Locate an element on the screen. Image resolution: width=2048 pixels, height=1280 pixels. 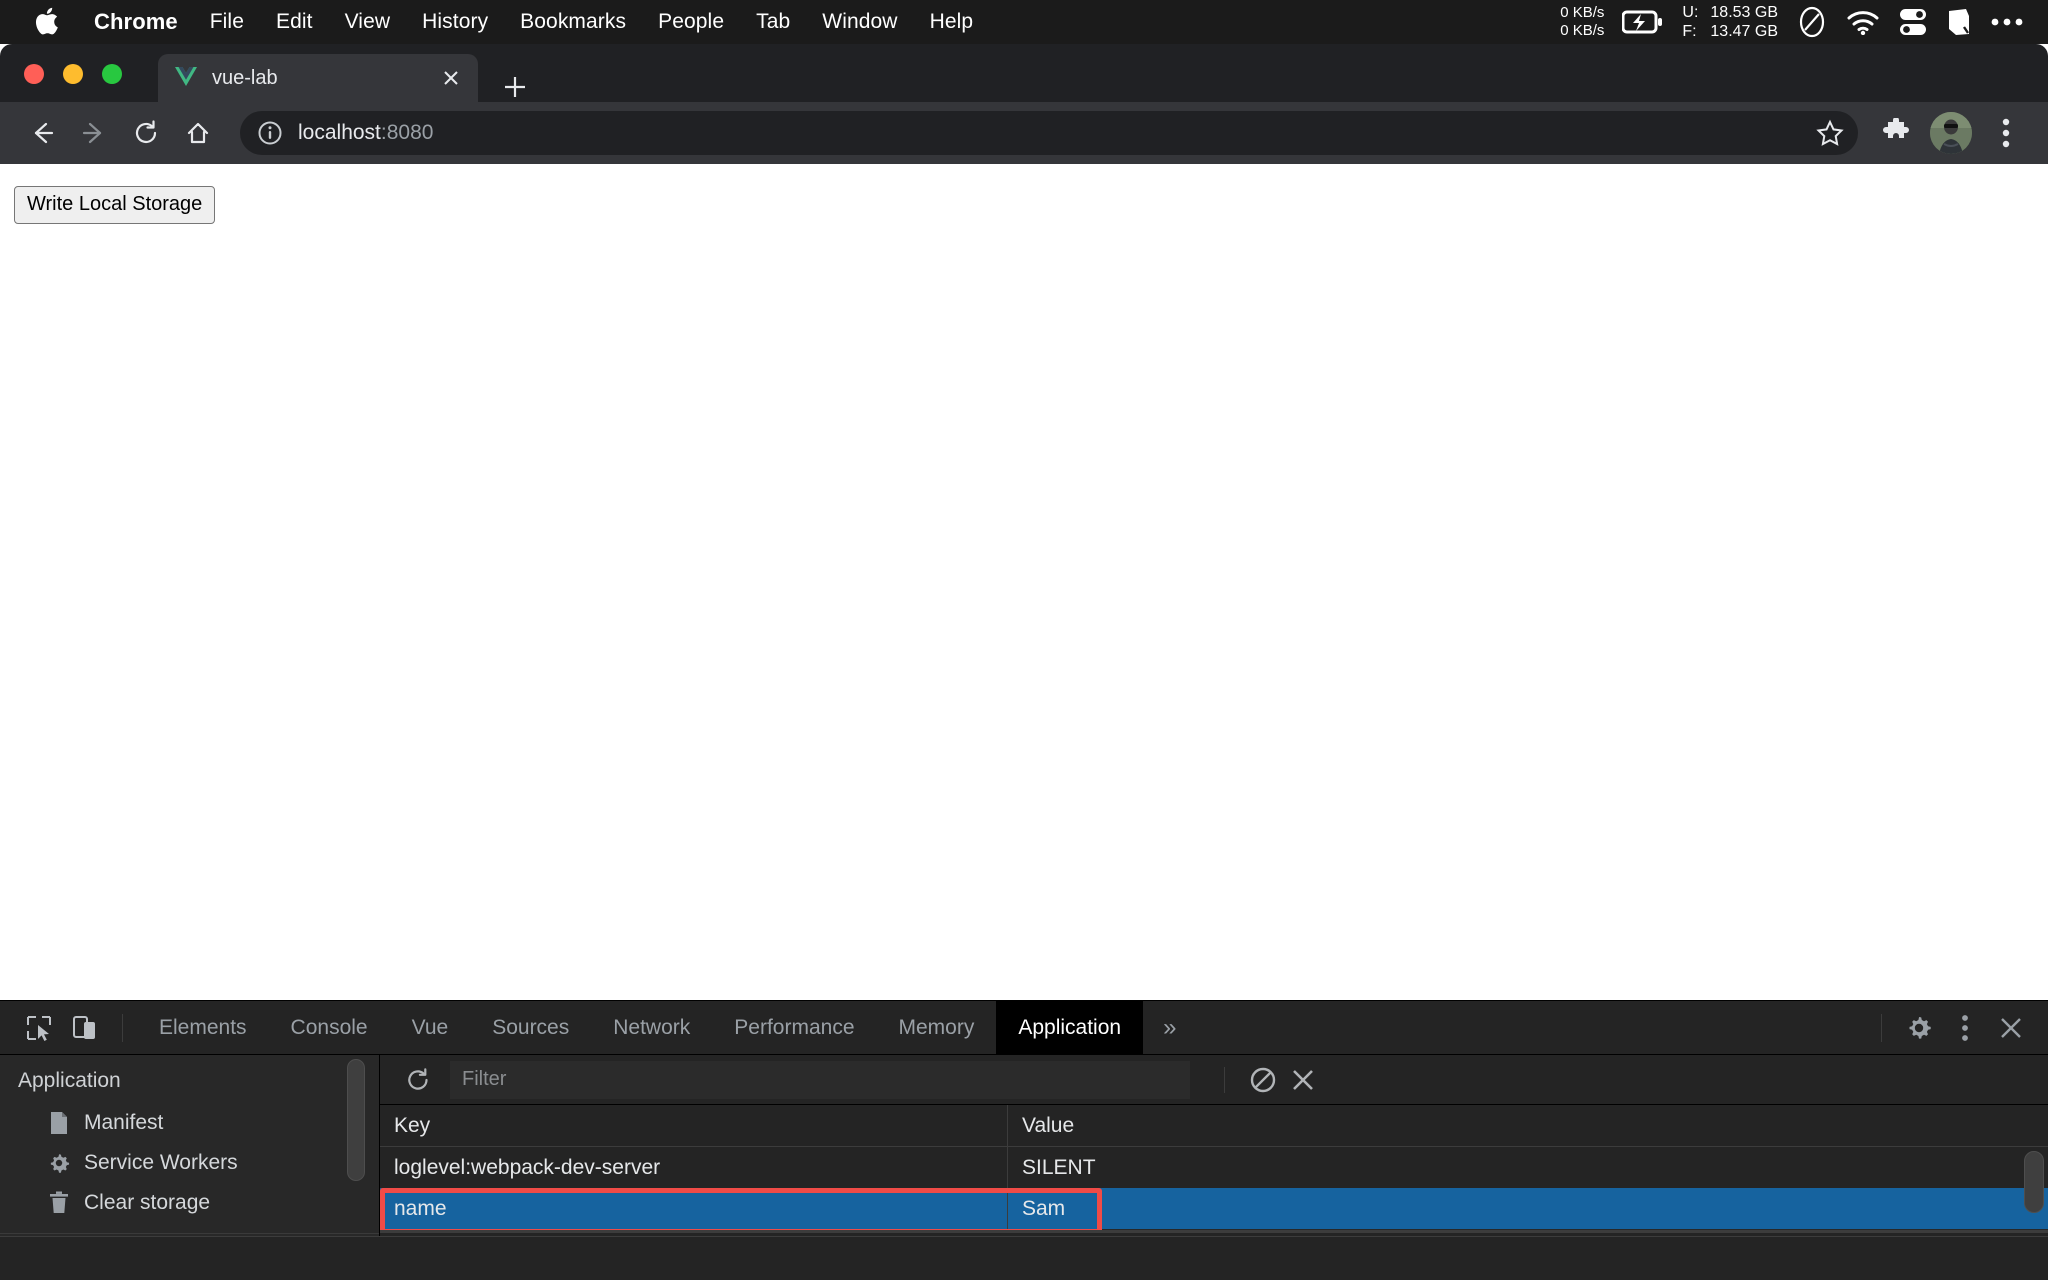
close-window-button is located at coordinates (34, 74).